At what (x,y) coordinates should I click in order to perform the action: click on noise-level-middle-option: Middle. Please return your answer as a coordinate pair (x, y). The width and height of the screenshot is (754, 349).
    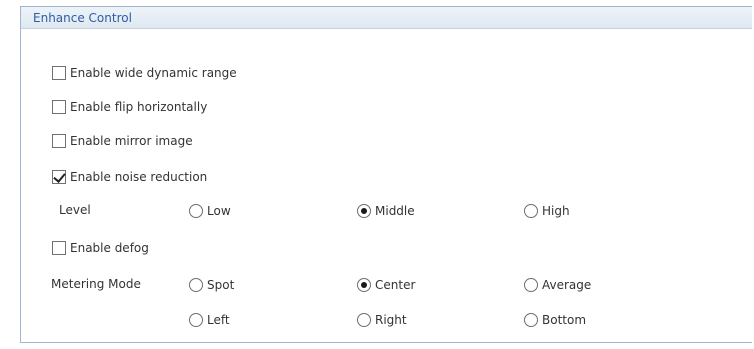
    Looking at the image, I should click on (386, 211).